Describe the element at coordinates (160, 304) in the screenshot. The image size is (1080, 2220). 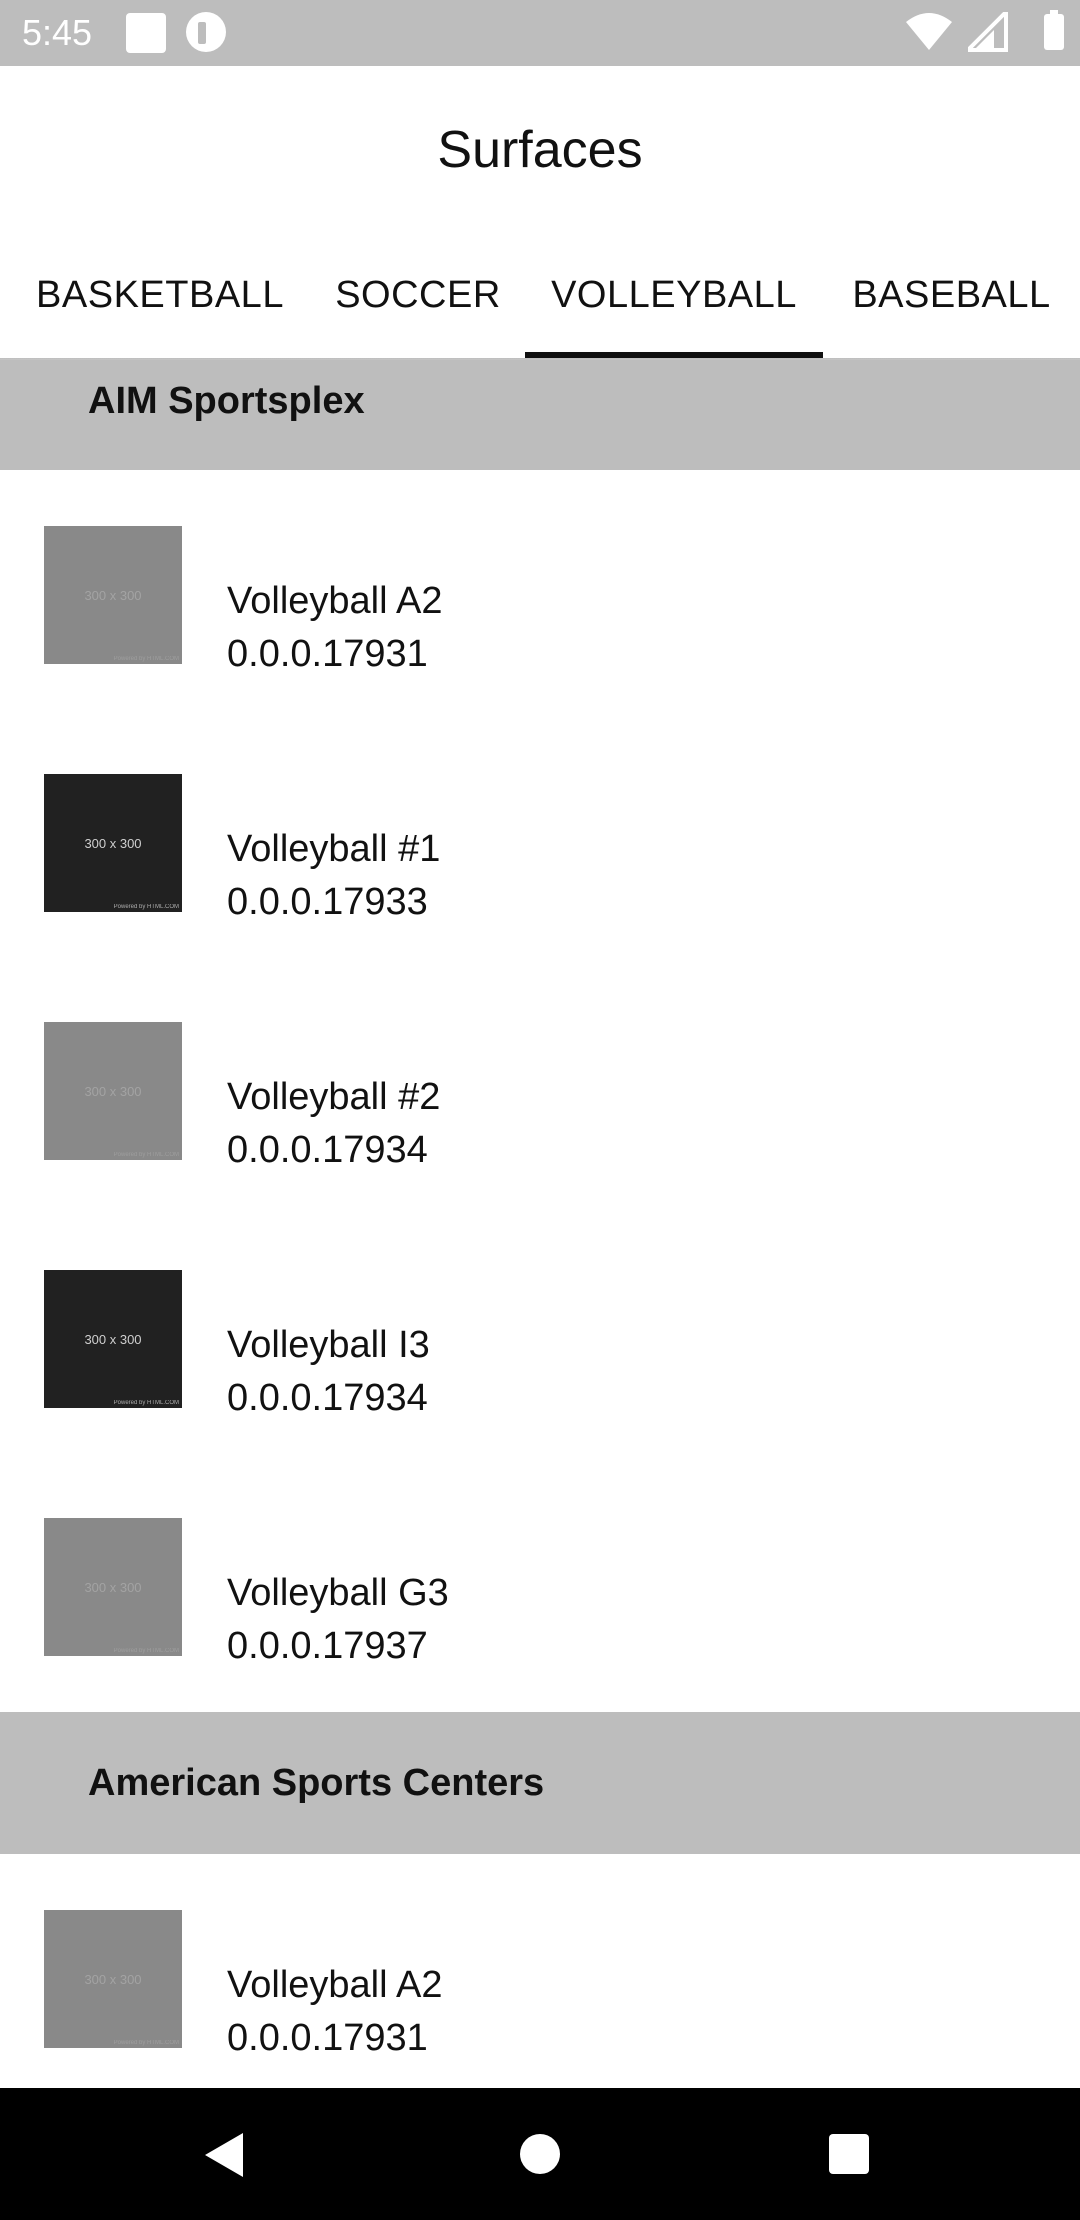
I see `tab-basketball: BASKETBALL` at that location.